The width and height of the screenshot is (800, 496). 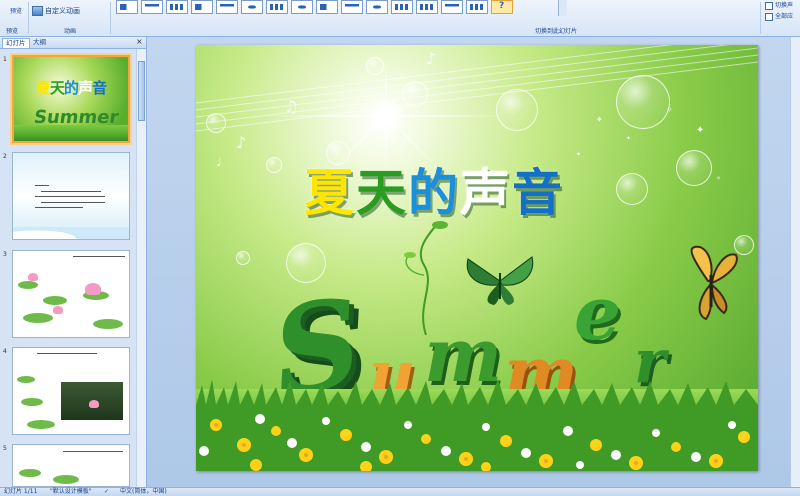 I want to click on transition-gallery, so click(x=340, y=8).